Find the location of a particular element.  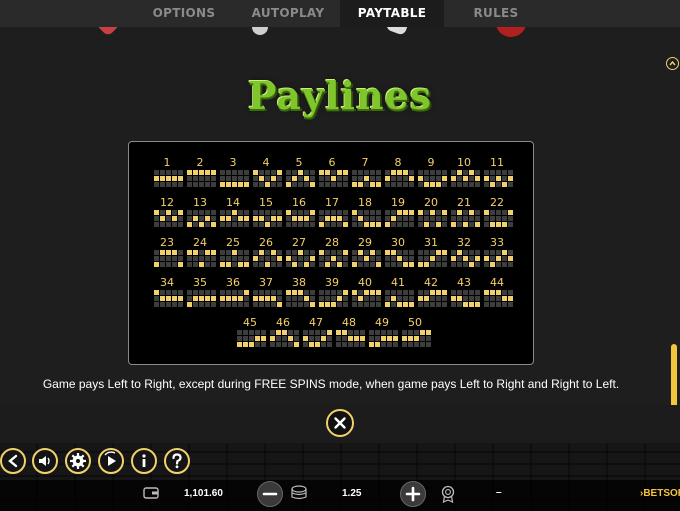

info-button is located at coordinates (144, 461).